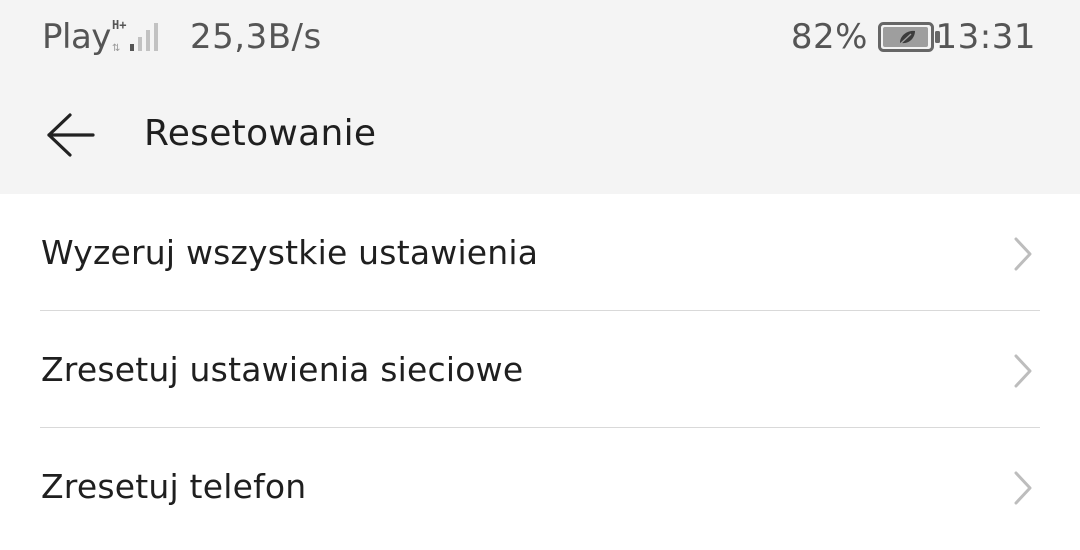 This screenshot has width=1080, height=550. I want to click on list-item-label: Zresetuj ustawienia sieciowe, so click(282, 369).